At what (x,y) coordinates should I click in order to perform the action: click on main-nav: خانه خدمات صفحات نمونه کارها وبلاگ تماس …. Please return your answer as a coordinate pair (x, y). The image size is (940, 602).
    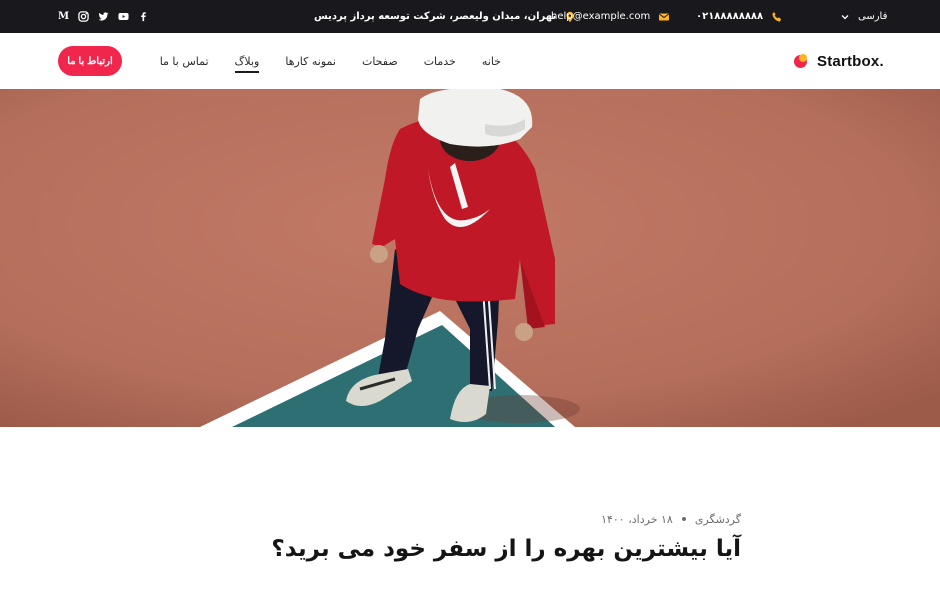
    Looking at the image, I should click on (330, 61).